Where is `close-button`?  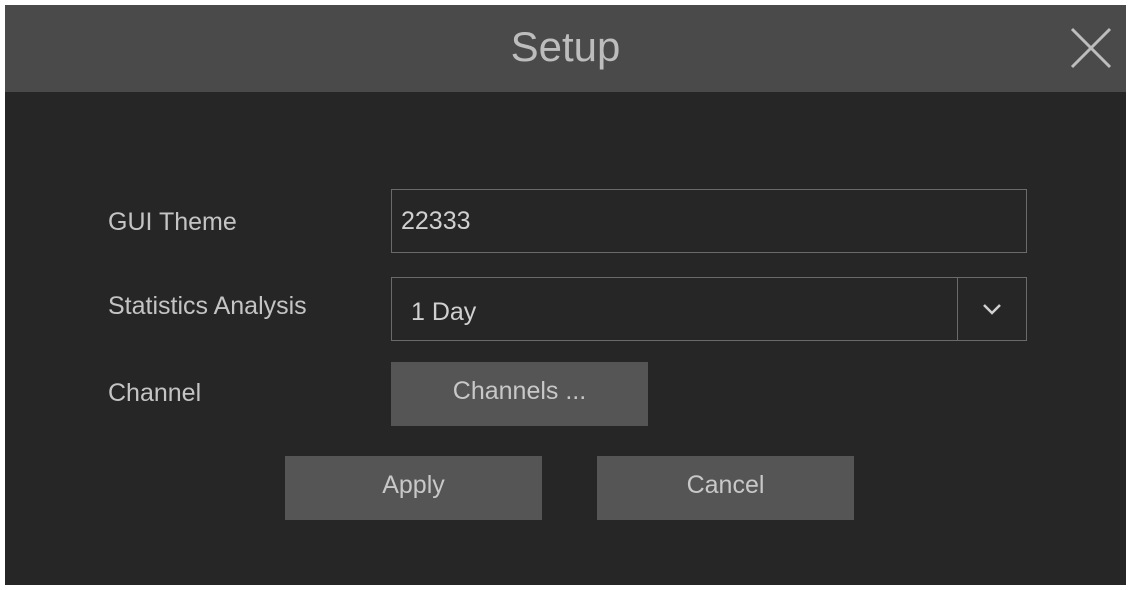
close-button is located at coordinates (1091, 48).